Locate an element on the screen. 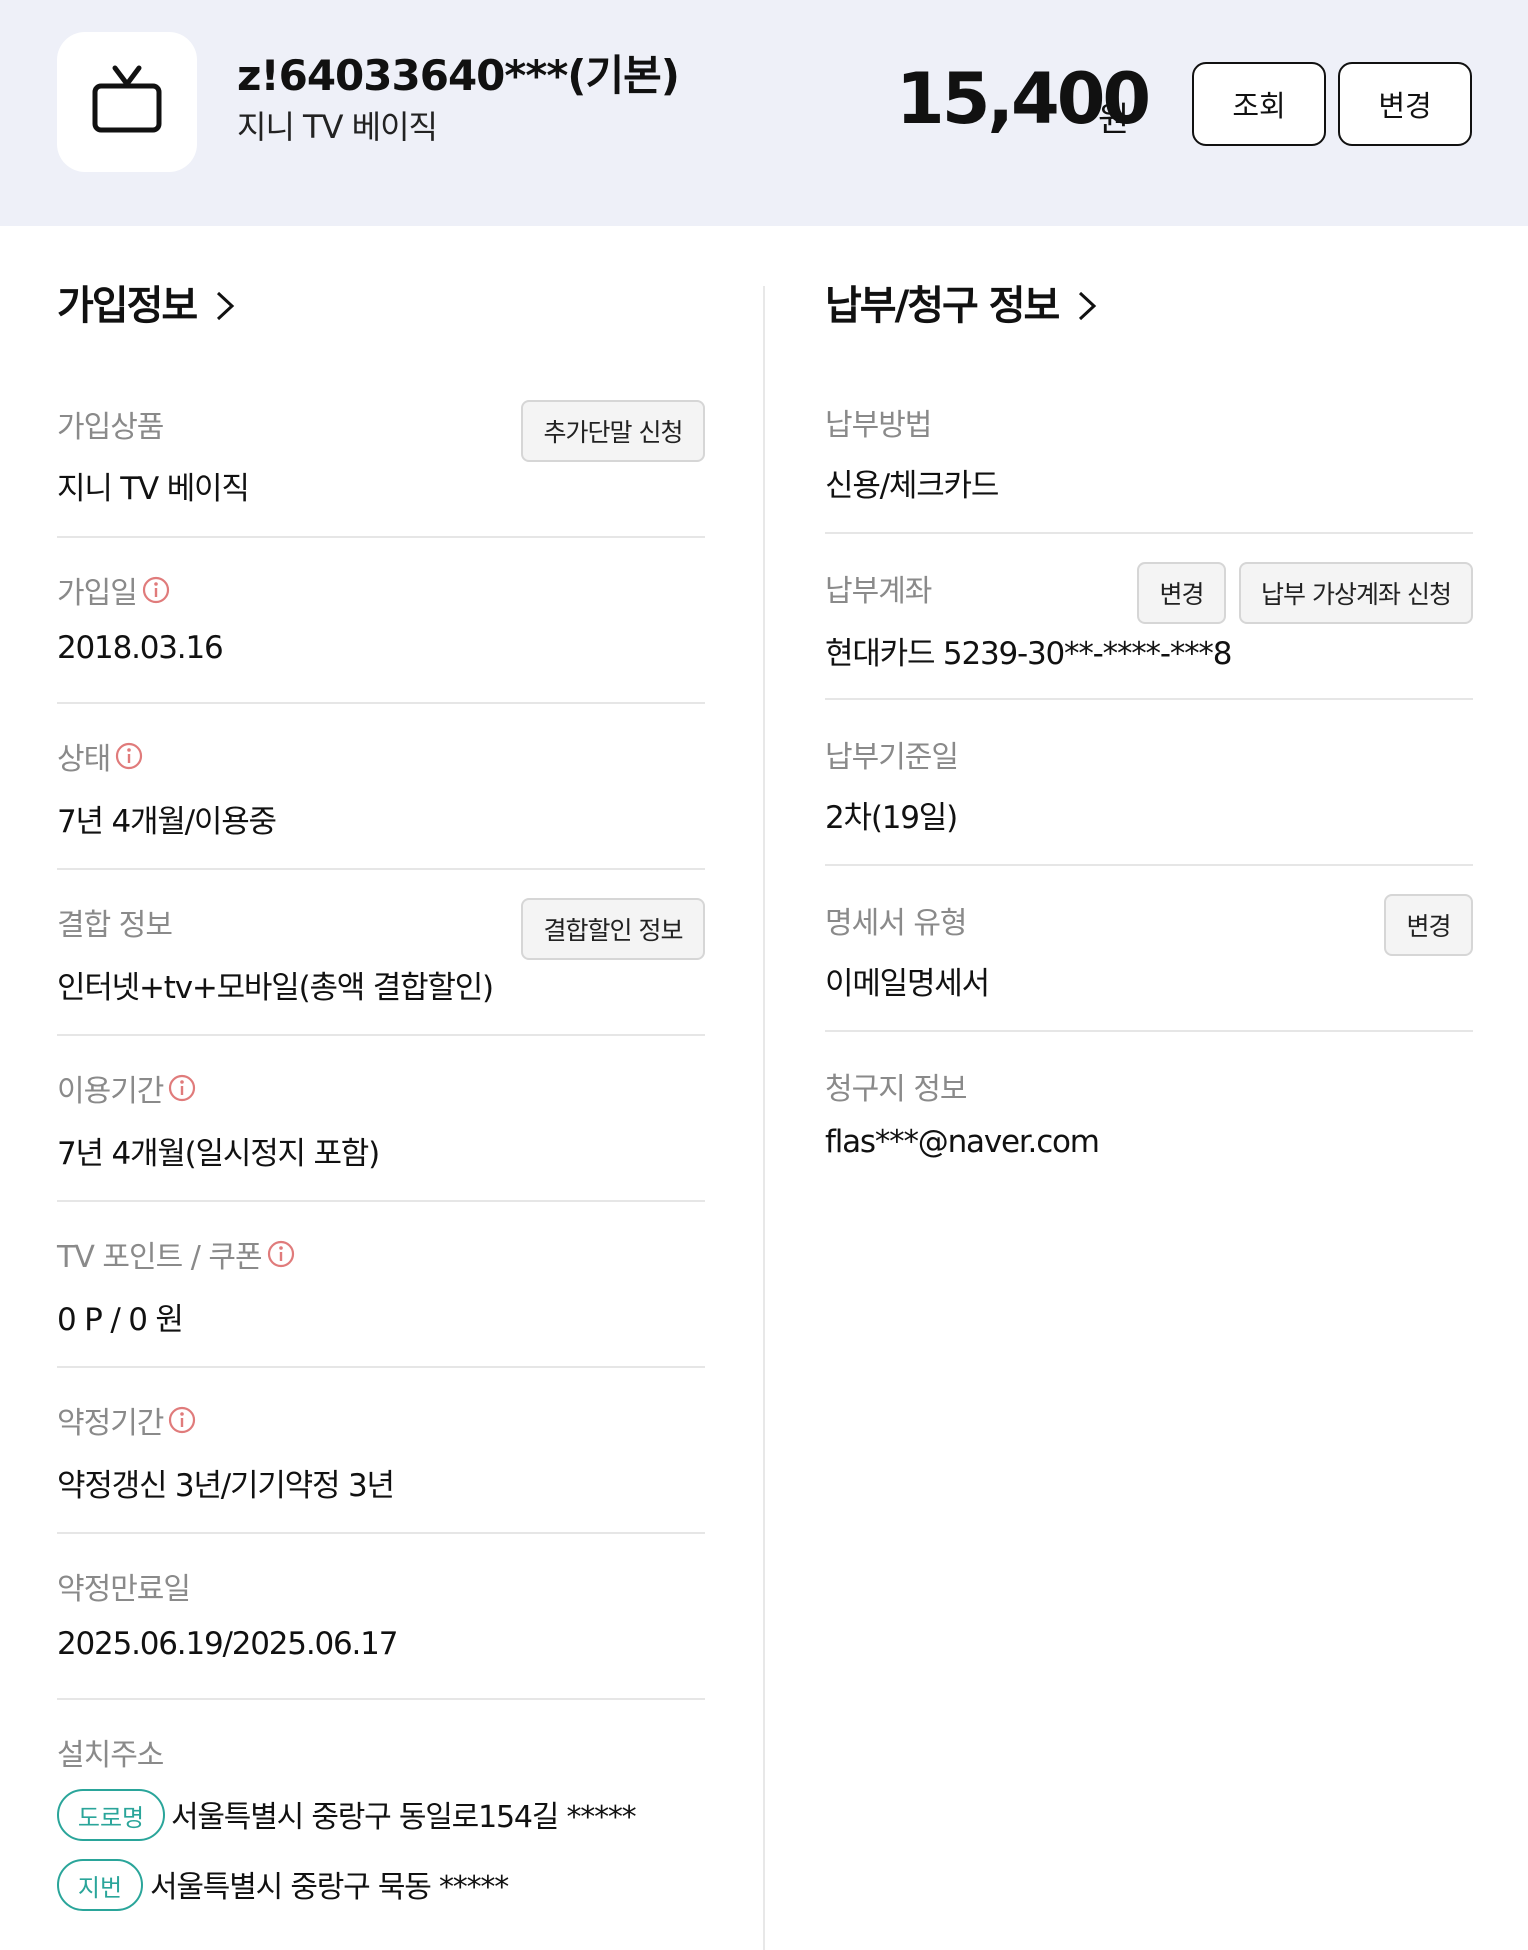 Image resolution: width=1528 pixels, height=1950 pixels. change-statement-button: 변경 is located at coordinates (1428, 925).